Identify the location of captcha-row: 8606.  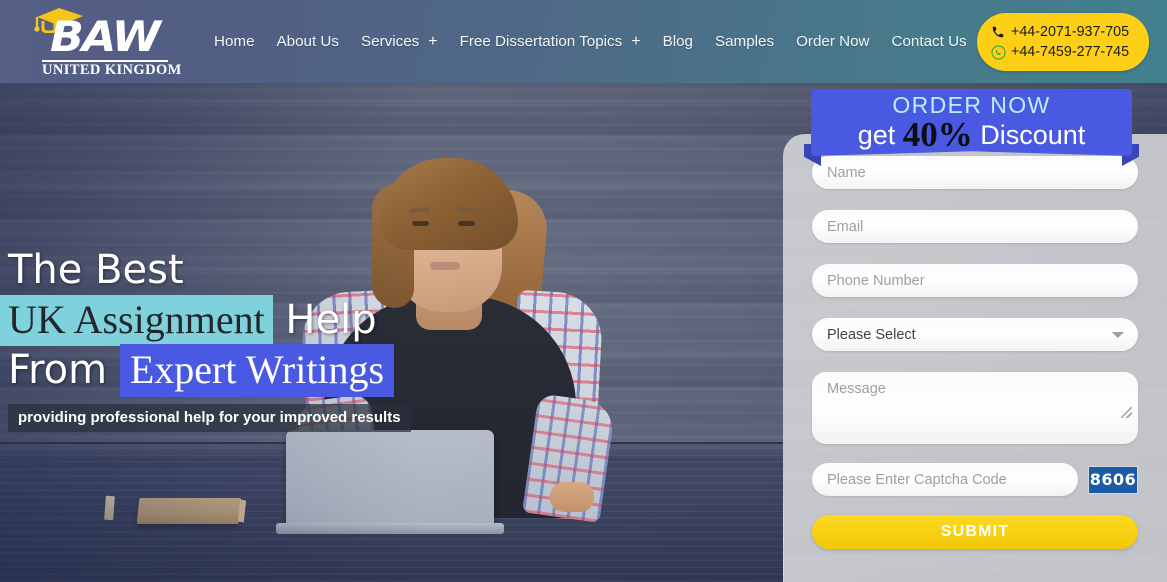
(975, 479).